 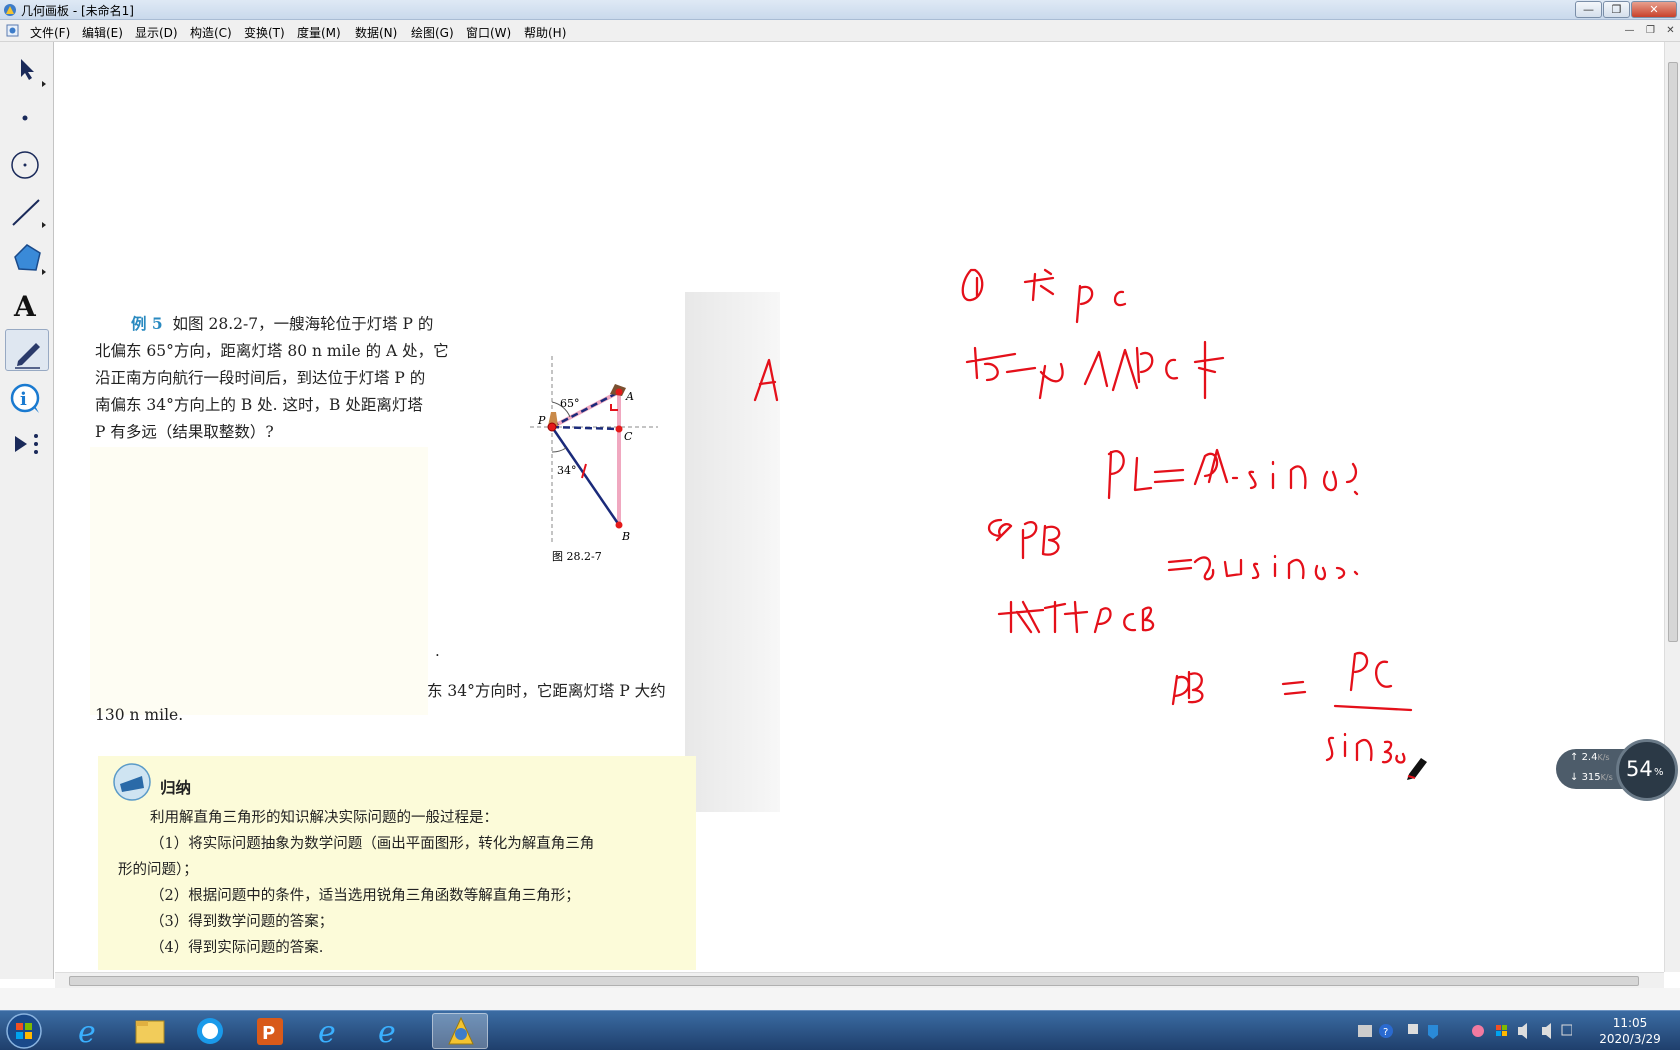 I want to click on taskbar: e P e e ? 11:05 2020/3/29, so click(x=840, y=1030).